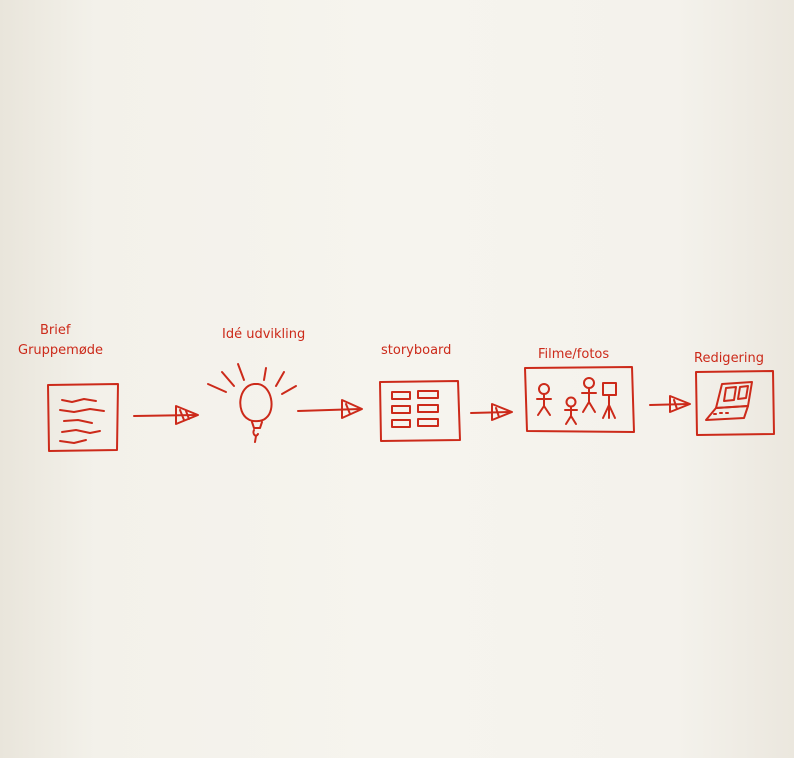 Image resolution: width=794 pixels, height=758 pixels. I want to click on lightbulb-icon, so click(252, 403).